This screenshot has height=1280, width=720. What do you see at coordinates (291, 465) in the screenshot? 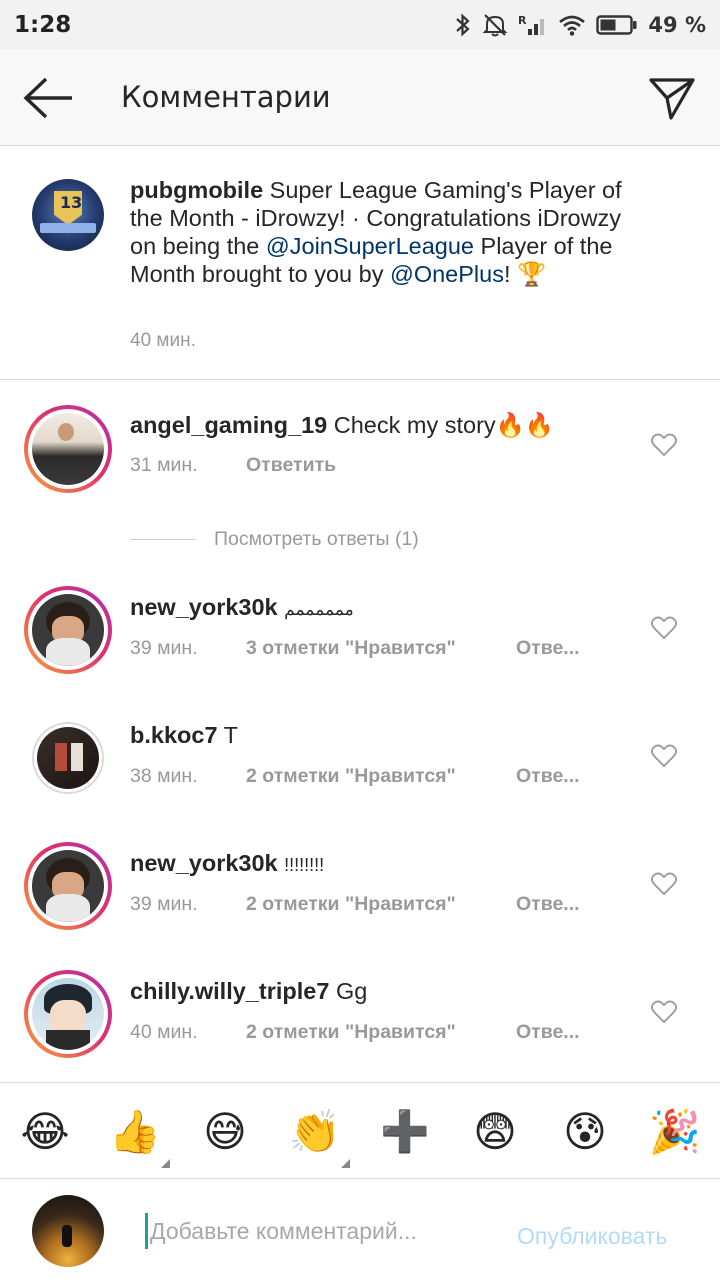
I see `reply-button: Ответить` at bounding box center [291, 465].